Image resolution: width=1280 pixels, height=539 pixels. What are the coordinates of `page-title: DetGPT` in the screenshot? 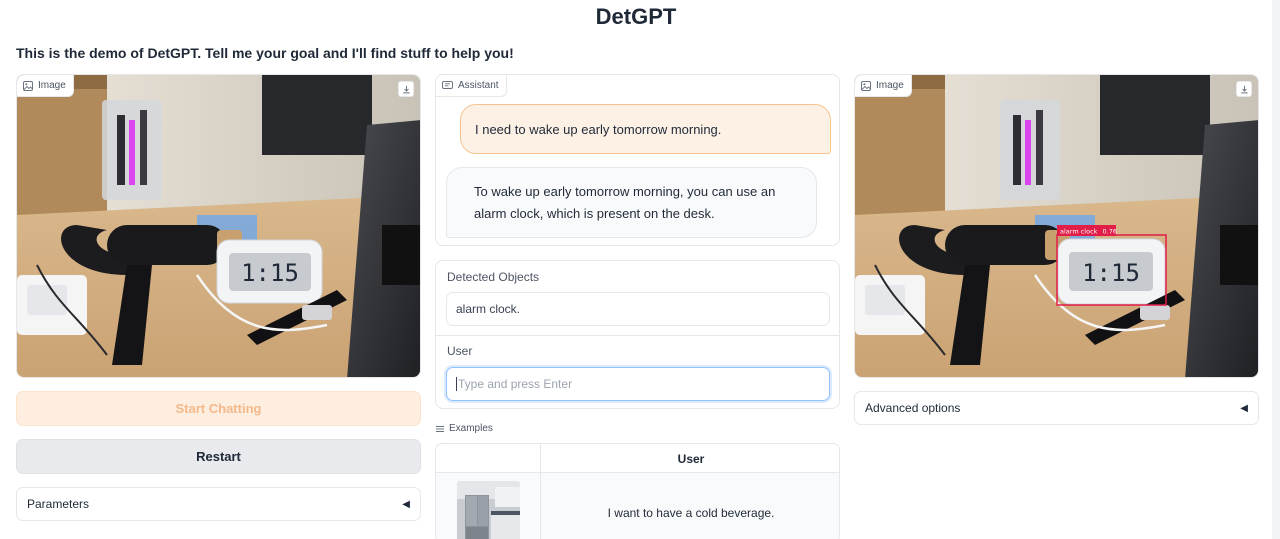 It's located at (636, 16).